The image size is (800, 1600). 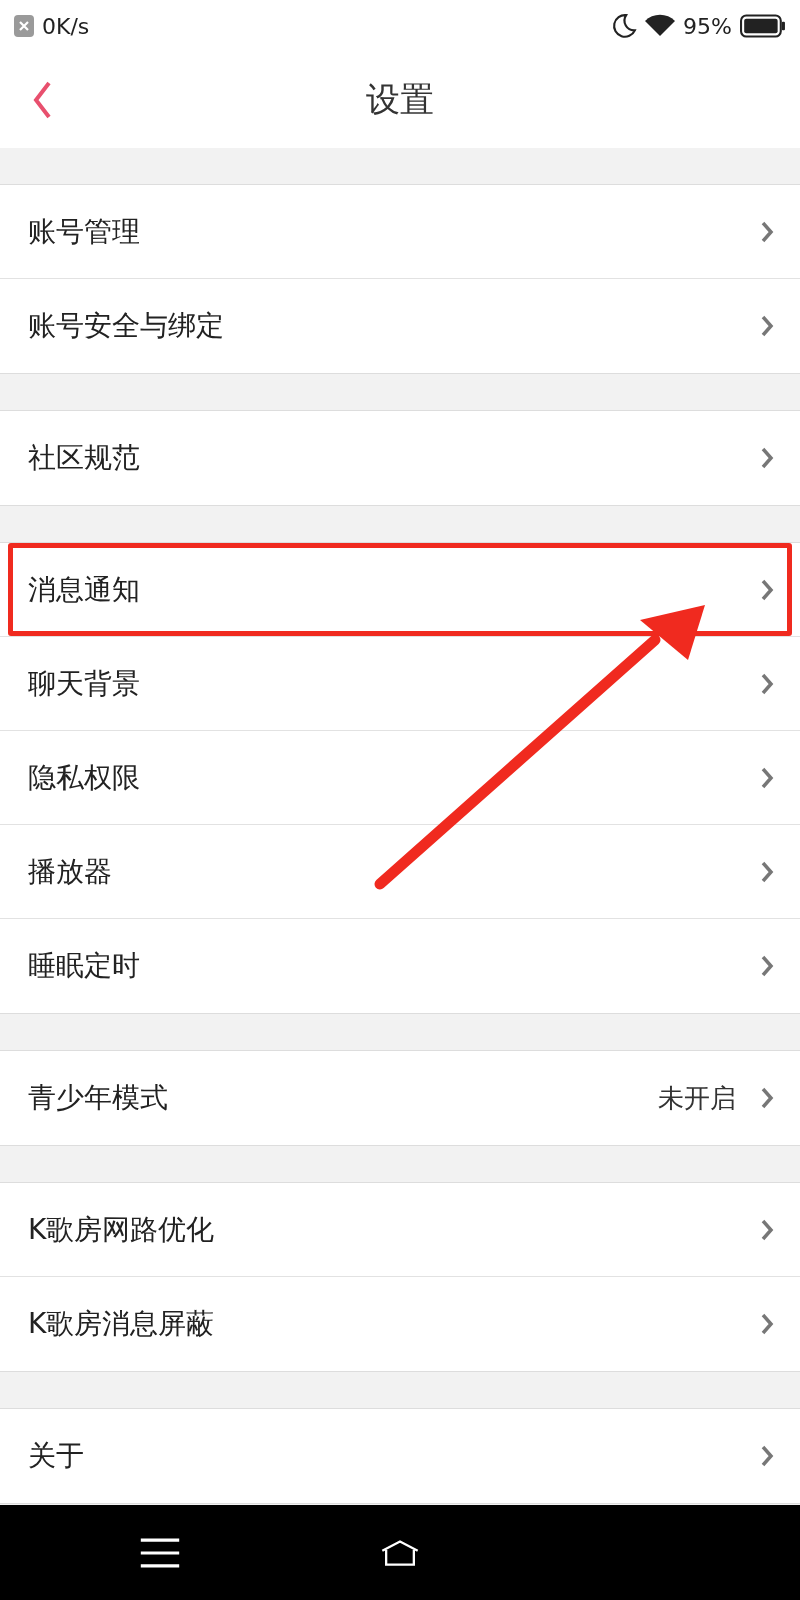 What do you see at coordinates (122, 1324) in the screenshot?
I see `item-label: K歌房消息屏蔽` at bounding box center [122, 1324].